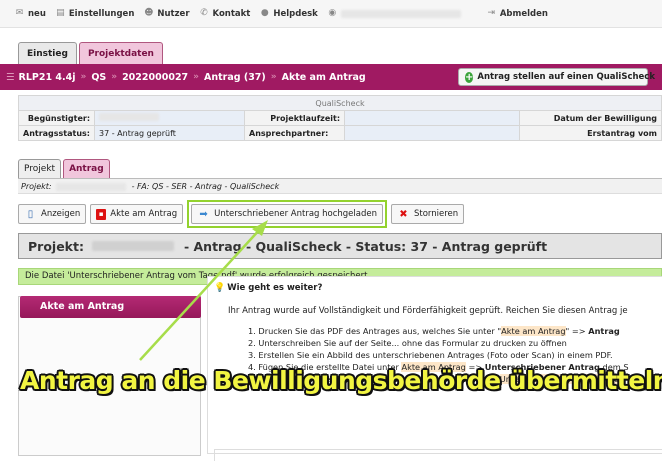 The height and width of the screenshot is (461, 662). What do you see at coordinates (556, 77) in the screenshot?
I see `apply-qualischeck-button: + Antrag stellen auf einen QualiScheck` at bounding box center [556, 77].